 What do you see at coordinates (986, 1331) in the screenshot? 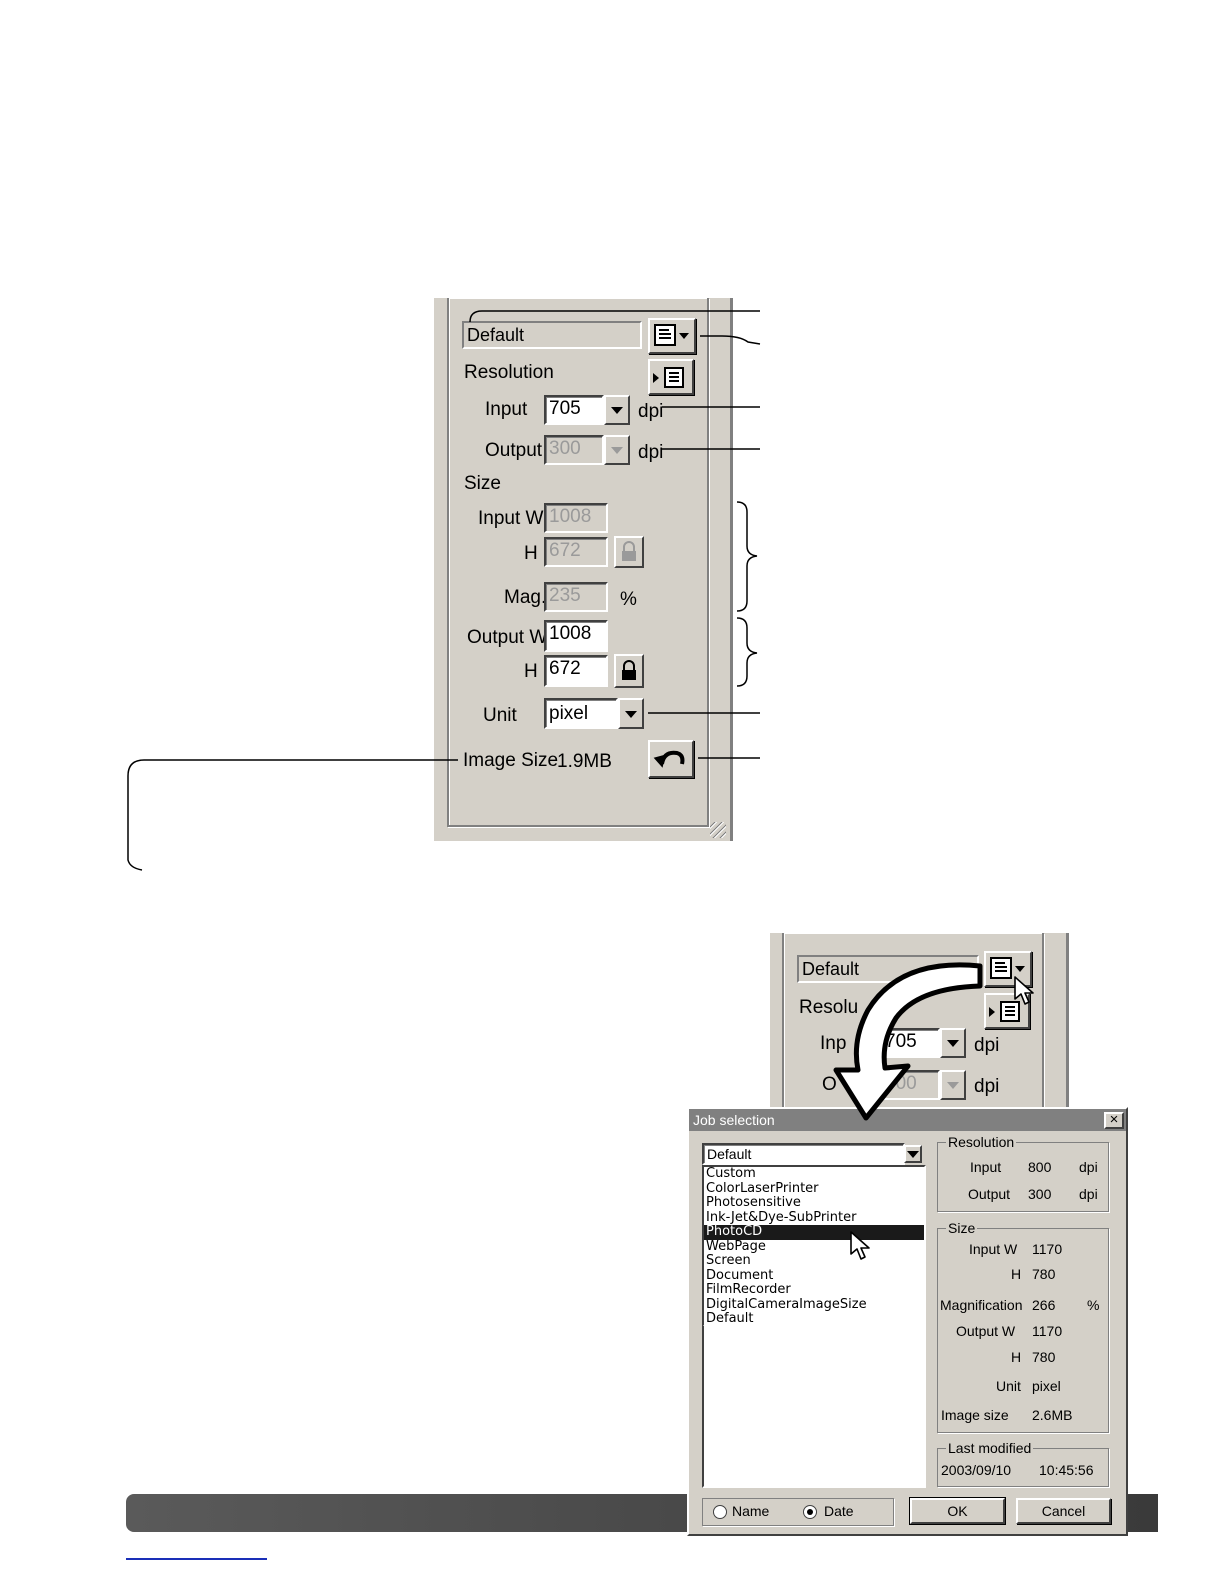
I see `size-output-w-label: Output W` at bounding box center [986, 1331].